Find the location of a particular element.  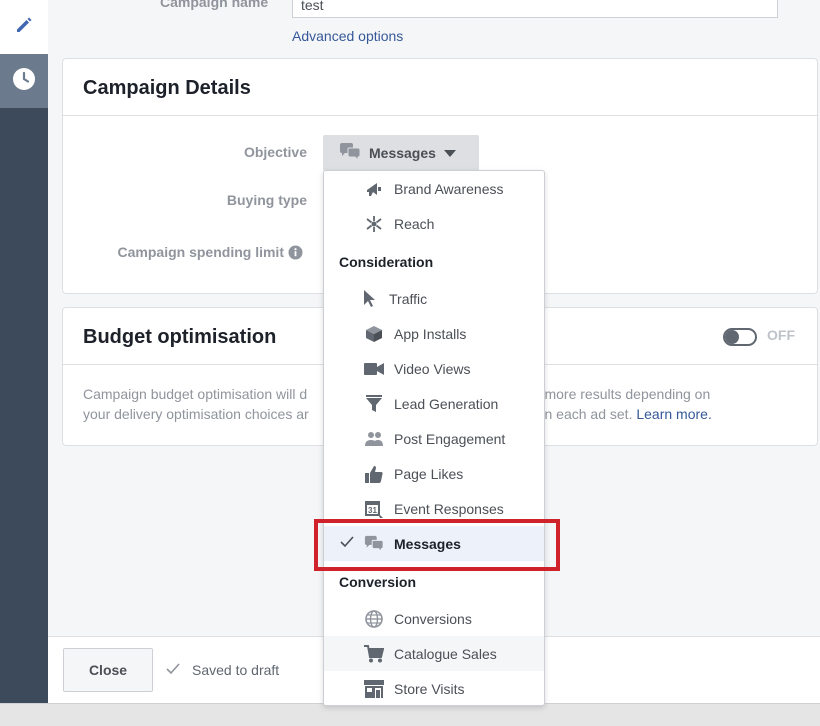

objective-dropdown-label: Messages is located at coordinates (402, 153).